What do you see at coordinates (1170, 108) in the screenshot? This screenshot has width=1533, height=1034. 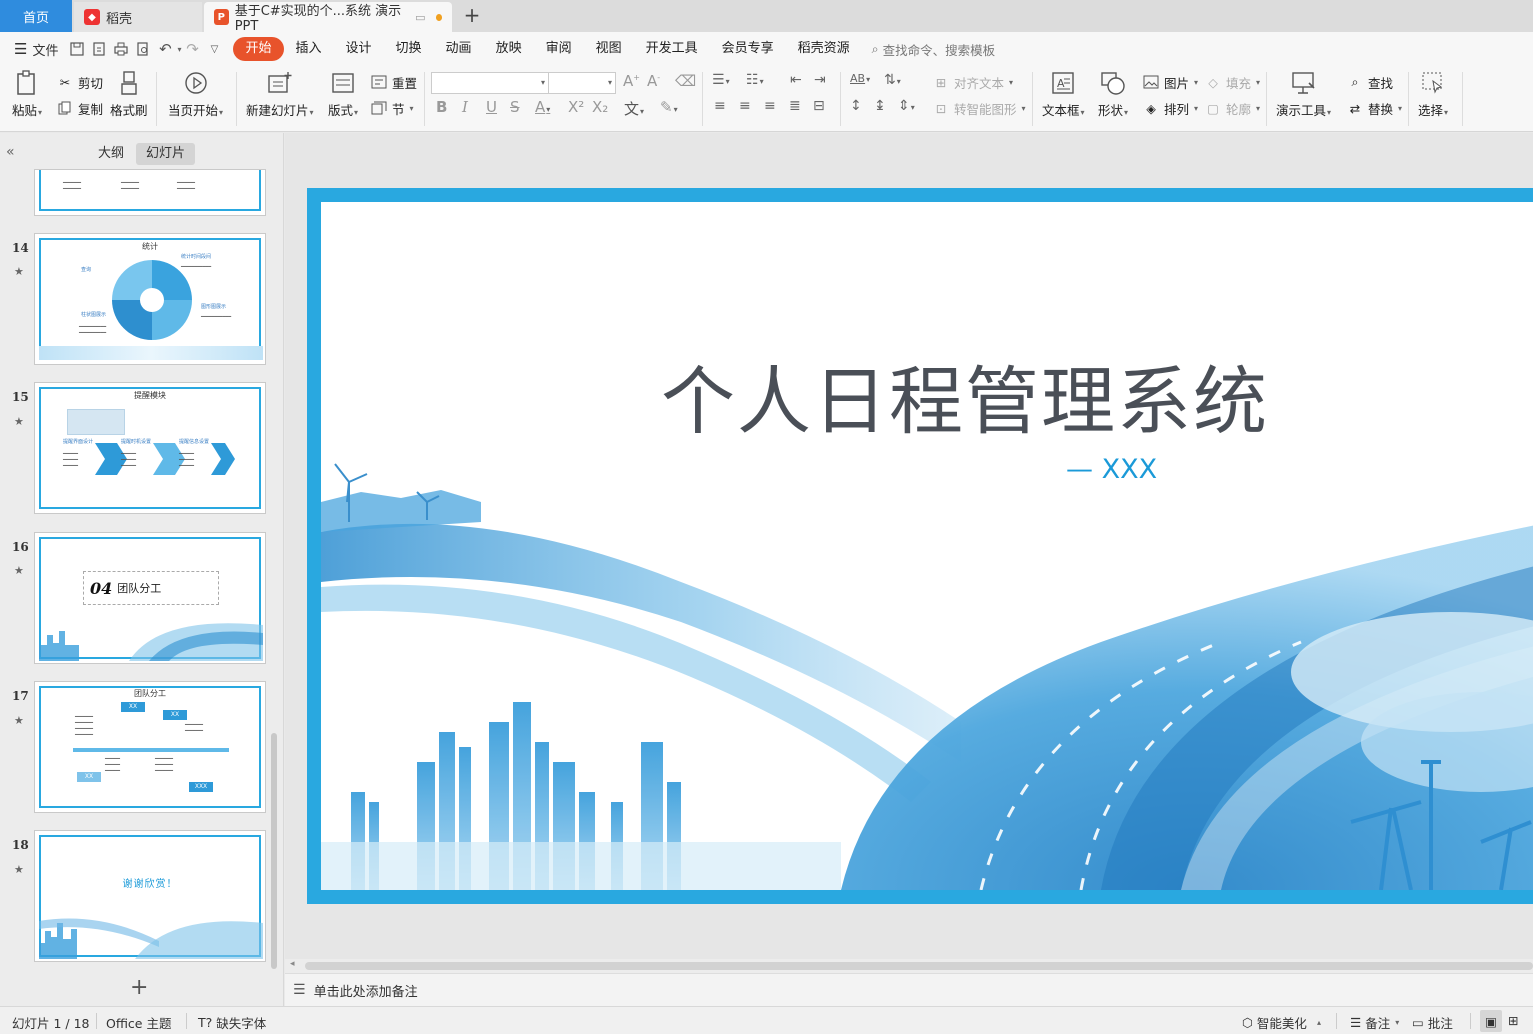 I see `arrange-button: ◈ 排列 ▾` at bounding box center [1170, 108].